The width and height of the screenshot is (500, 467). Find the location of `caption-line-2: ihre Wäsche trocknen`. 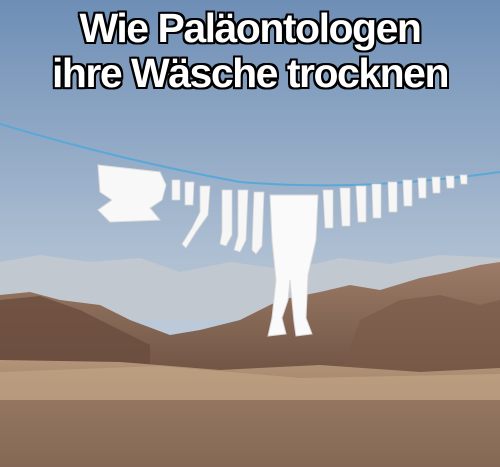

caption-line-2: ihre Wäsche trocknen is located at coordinates (250, 73).